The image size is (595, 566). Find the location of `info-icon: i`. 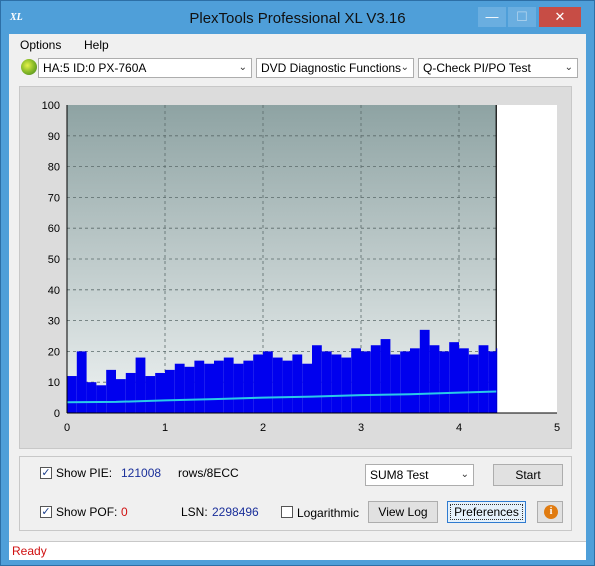

info-icon: i is located at coordinates (551, 512).